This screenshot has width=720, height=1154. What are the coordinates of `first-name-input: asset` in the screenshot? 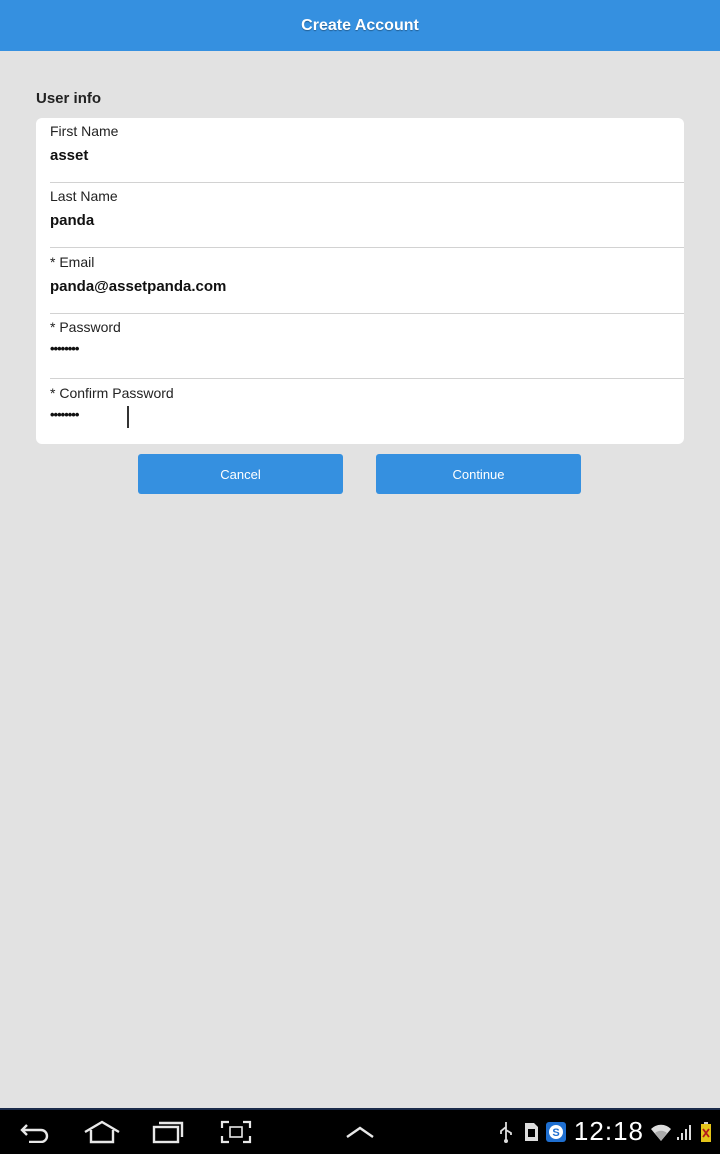 It's located at (69, 155).